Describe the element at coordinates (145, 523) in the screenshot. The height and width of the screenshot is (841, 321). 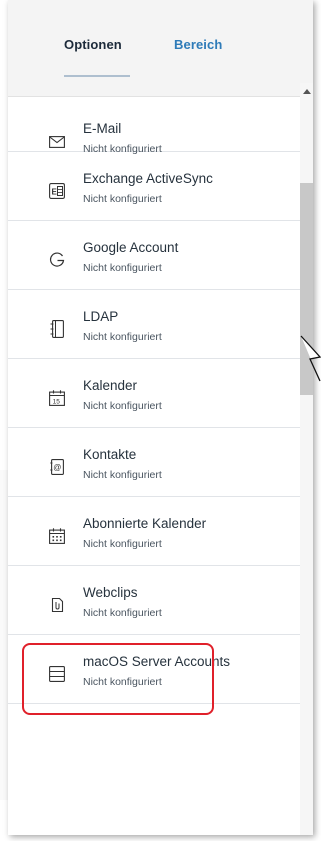
I see `item-title: Abonnierte Kalender` at that location.